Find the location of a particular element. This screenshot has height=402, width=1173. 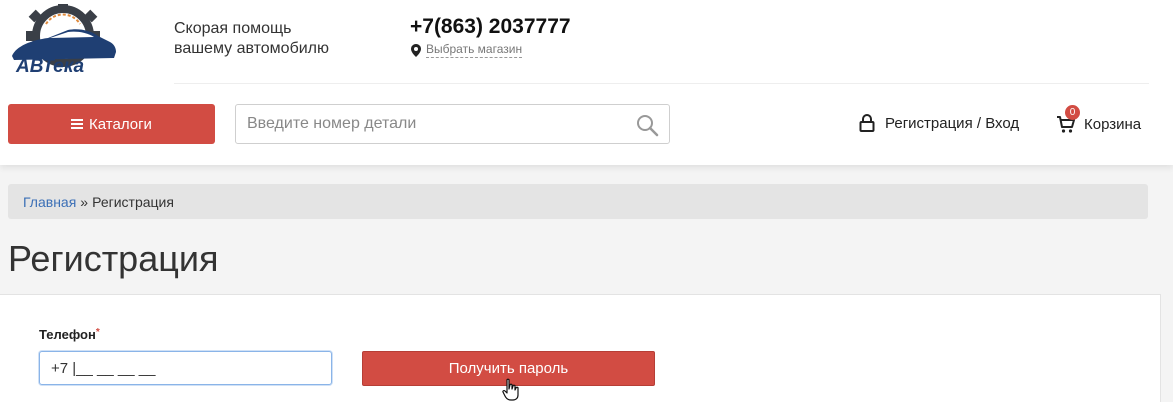

logo-text: АВТека is located at coordinates (50, 66).